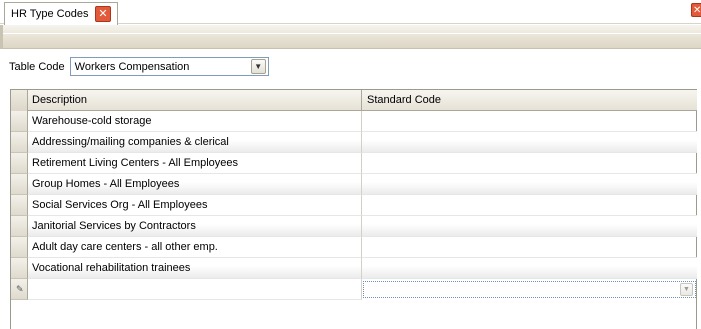 The height and width of the screenshot is (329, 701). I want to click on table-row: Social Services Org - All Employees, so click(354, 205).